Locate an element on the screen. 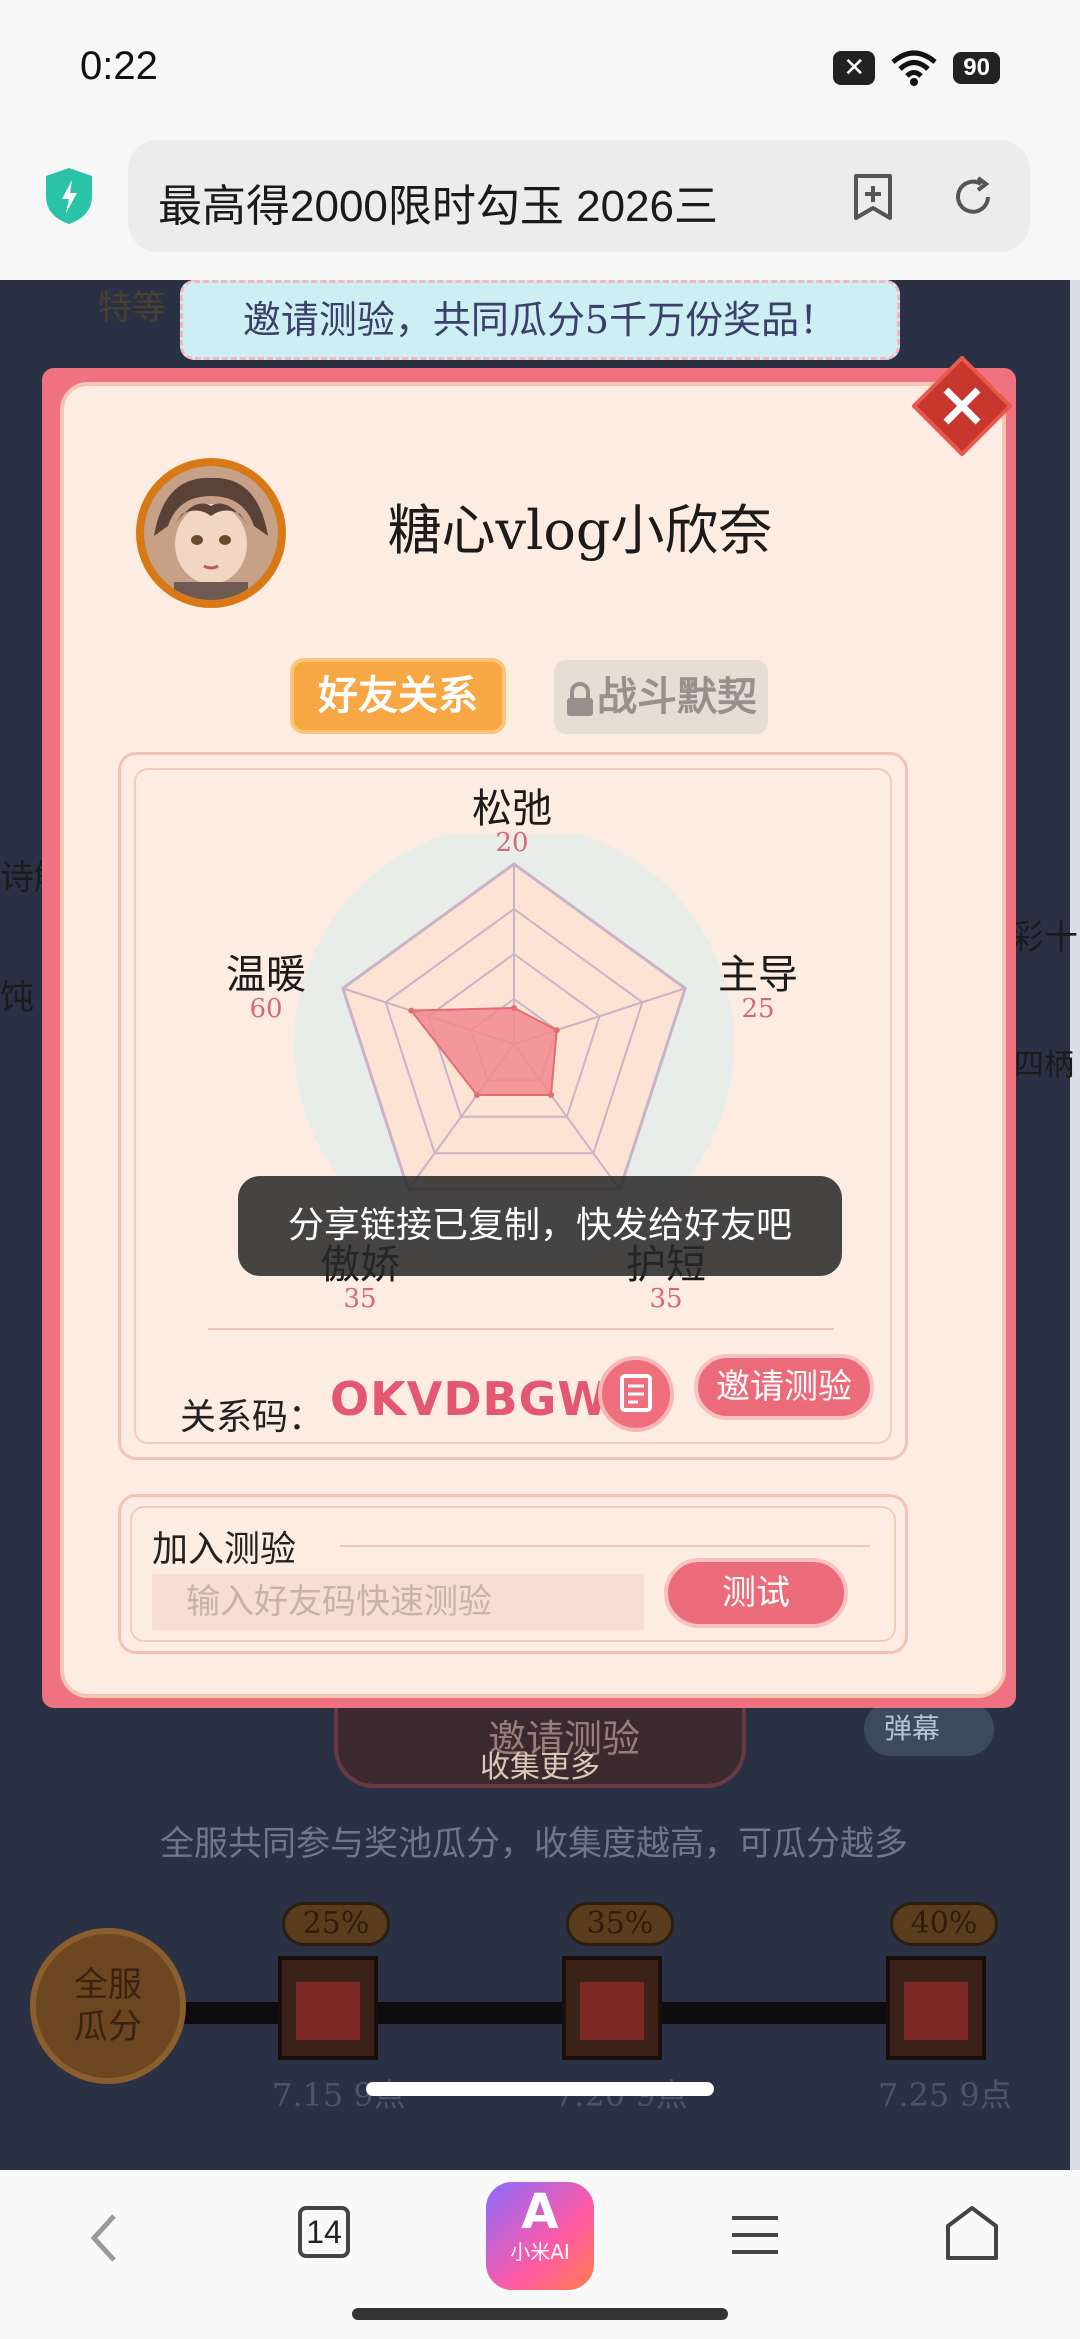 This screenshot has height=2339, width=1080. username: 糖心vlog小欣奈 is located at coordinates (580, 530).